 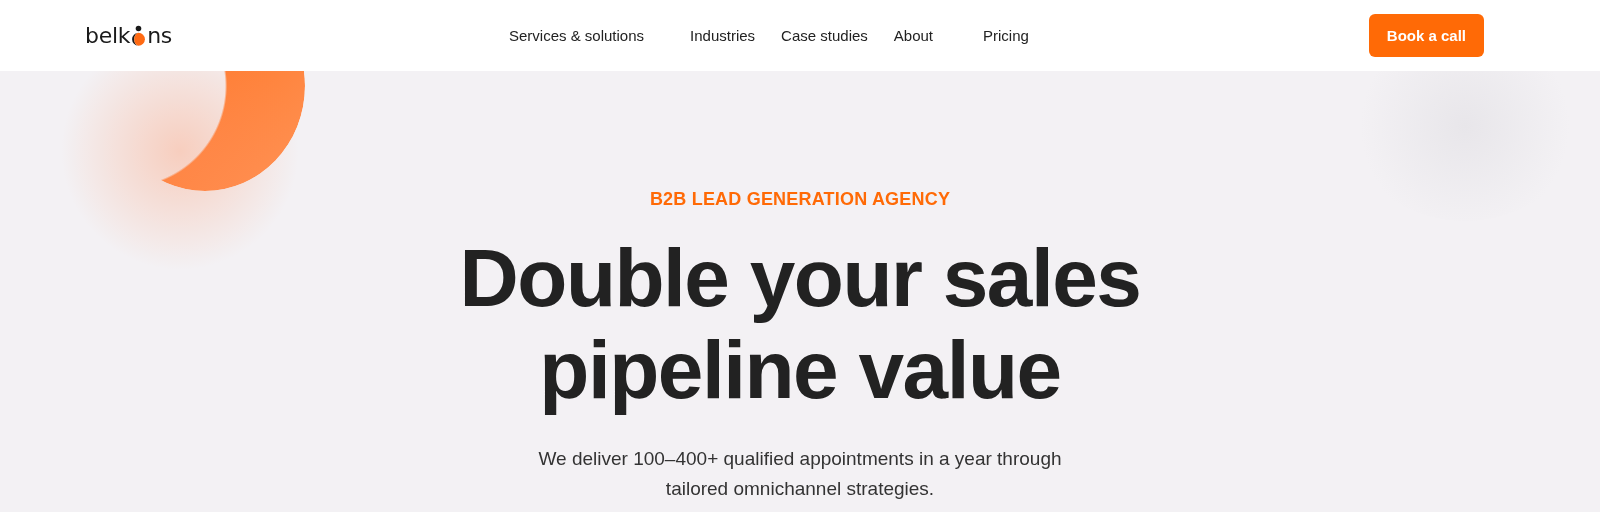 I want to click on nav-link: Services & solutions, so click(x=577, y=35).